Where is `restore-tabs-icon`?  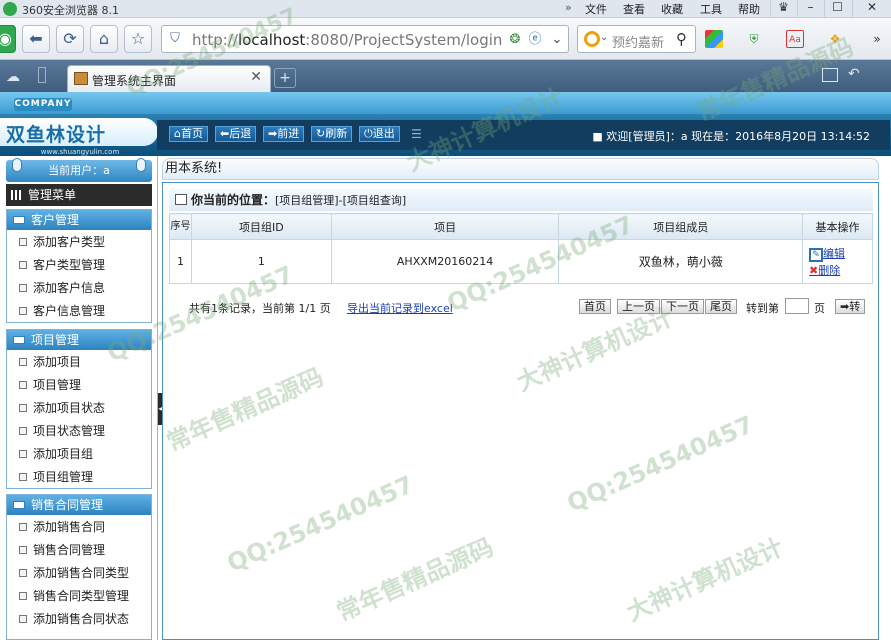
restore-tabs-icon is located at coordinates (830, 75).